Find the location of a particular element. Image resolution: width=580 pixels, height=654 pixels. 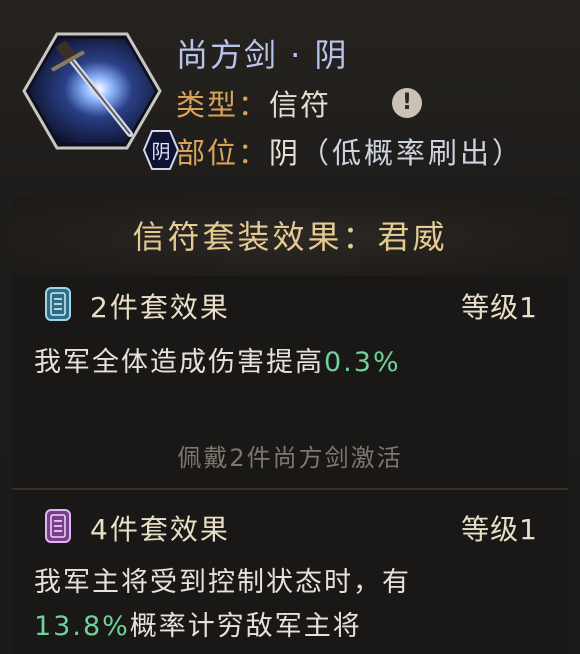

effect-description-text: 概率计穷敌军主将 is located at coordinates (245, 626).